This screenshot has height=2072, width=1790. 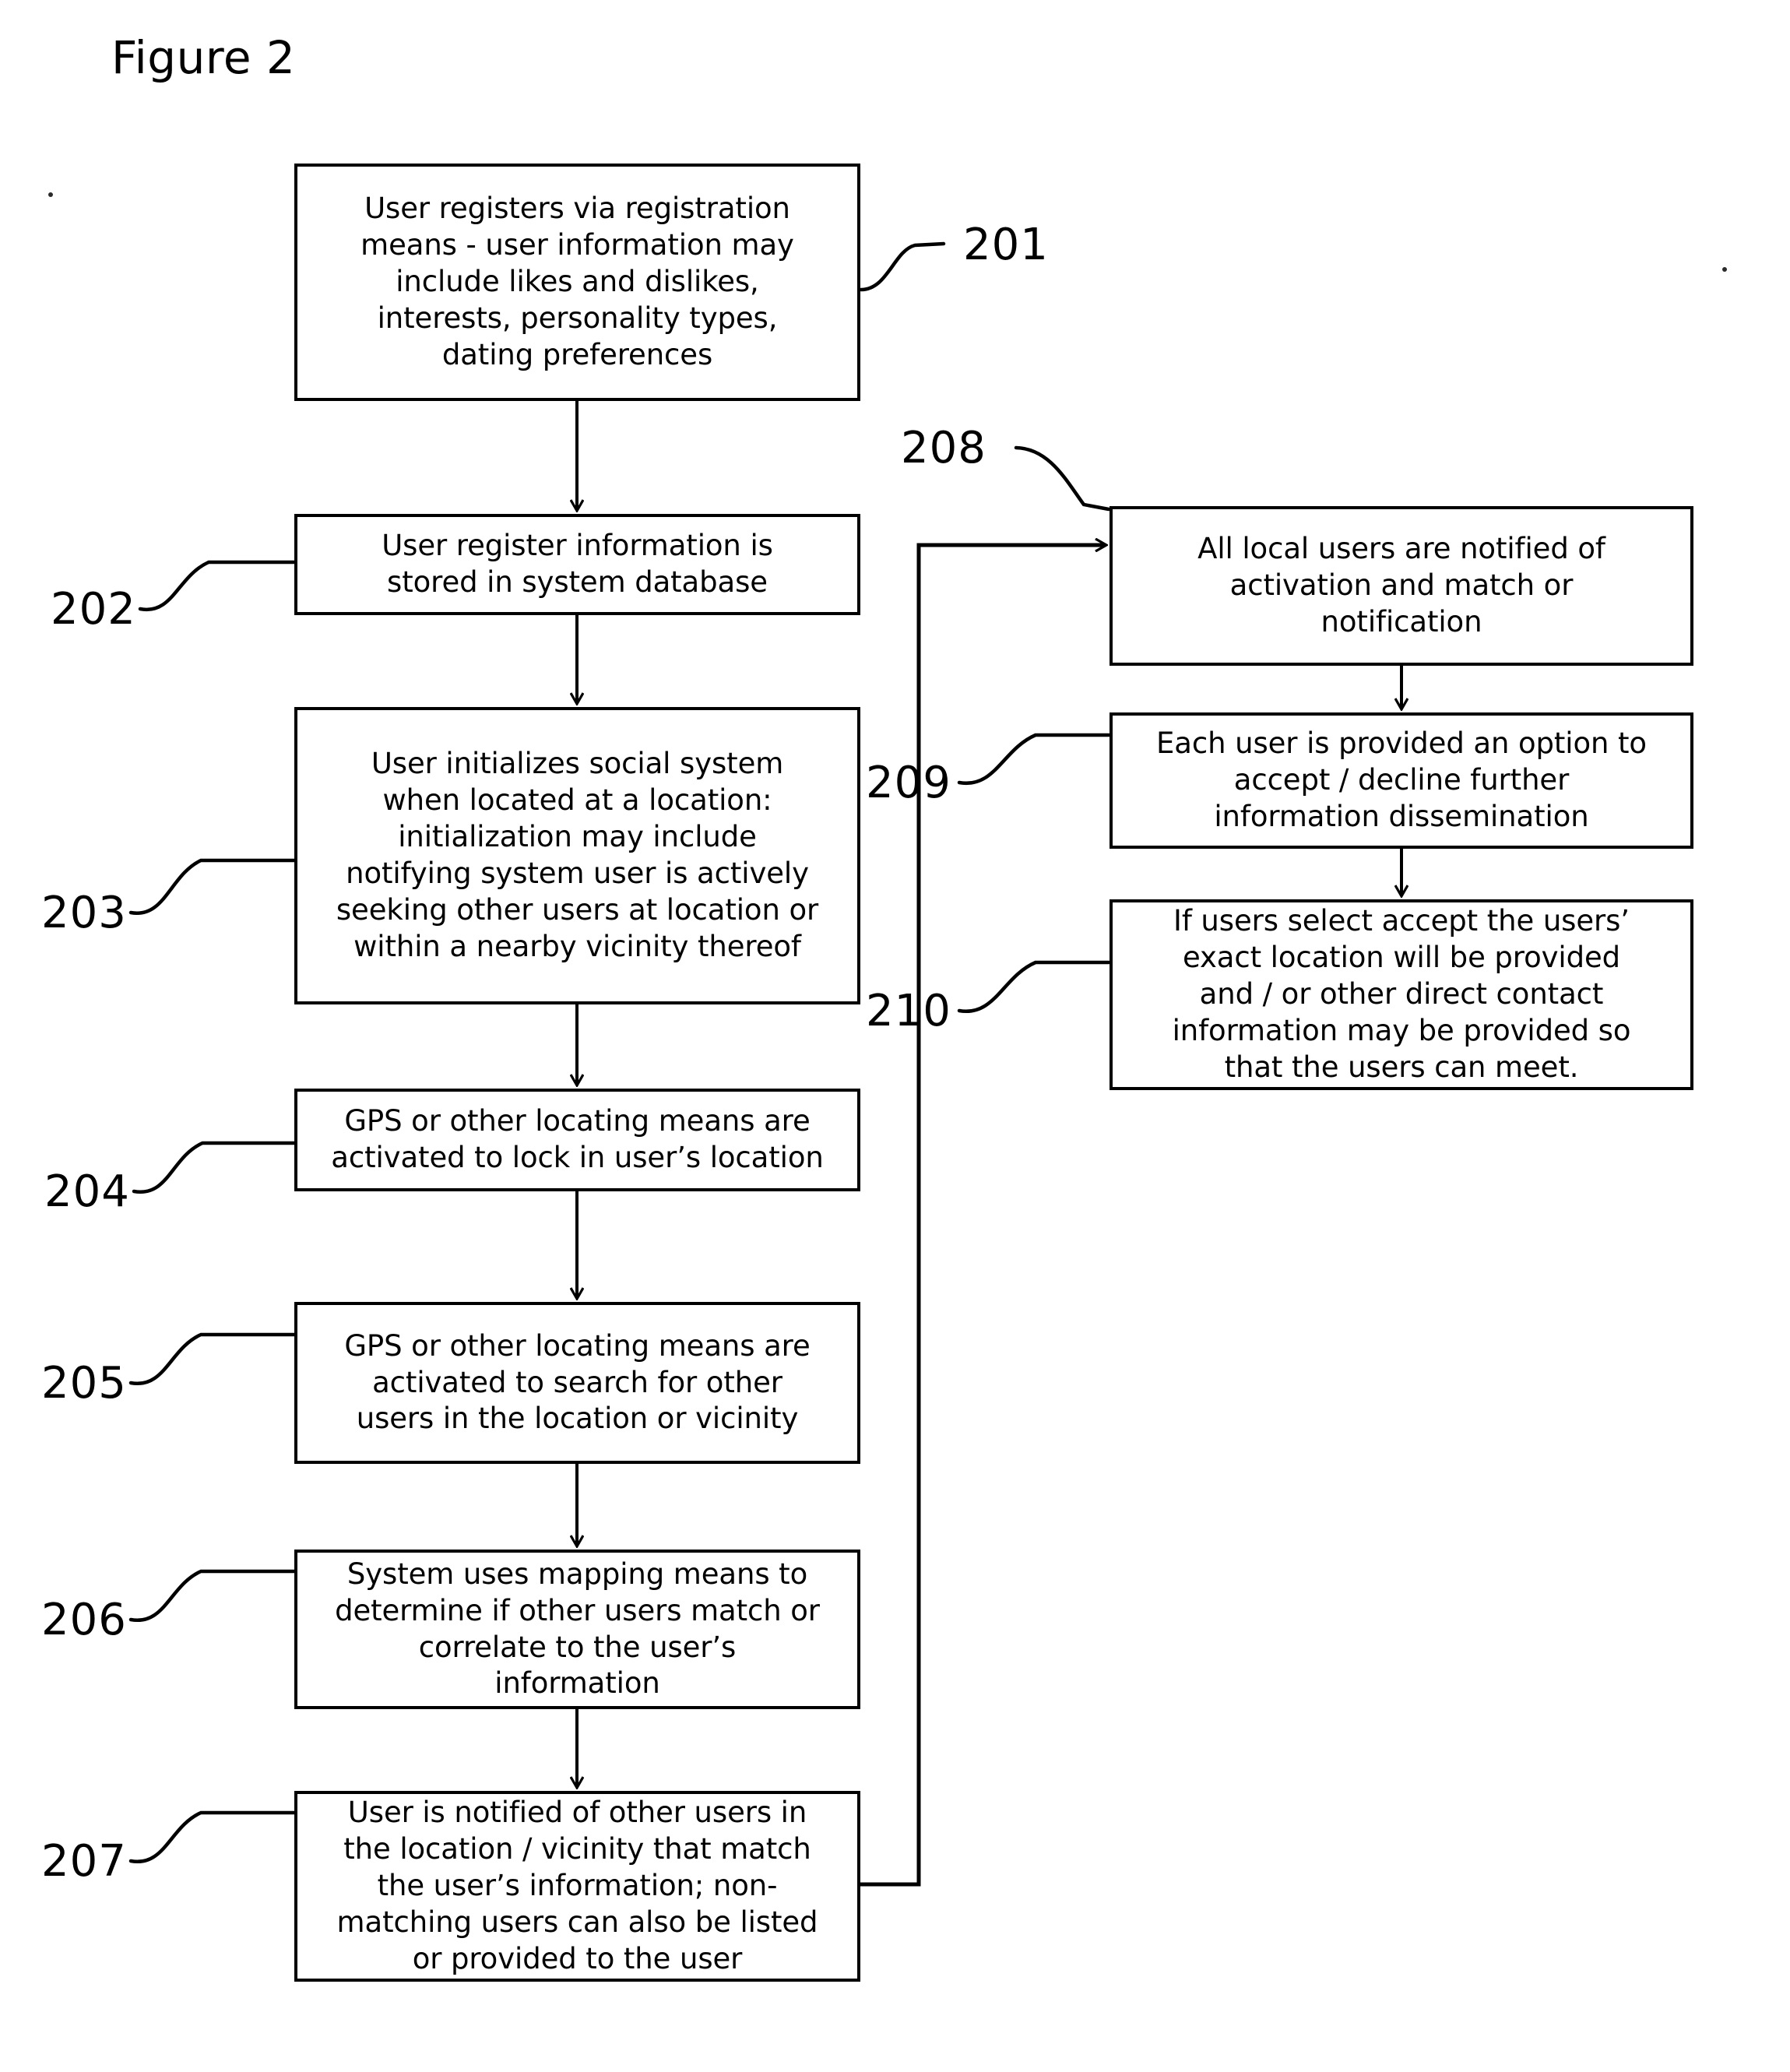 What do you see at coordinates (908, 783) in the screenshot?
I see `ref-label-209: 209` at bounding box center [908, 783].